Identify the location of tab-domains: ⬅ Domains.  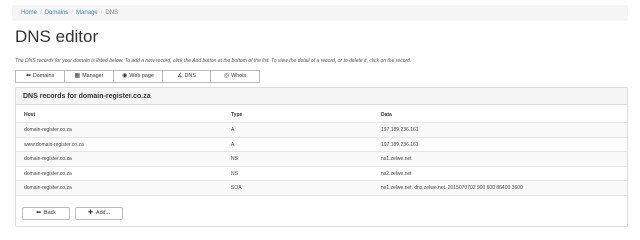
(40, 76).